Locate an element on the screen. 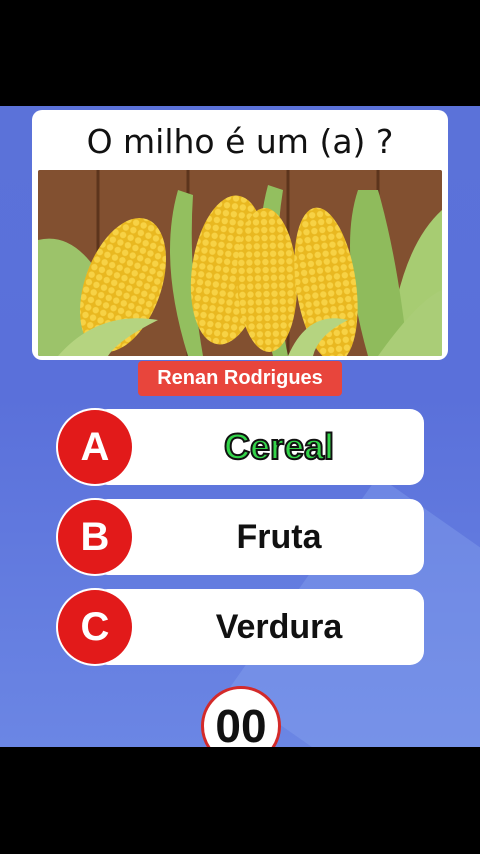 The width and height of the screenshot is (480, 854). option-text: Verdura is located at coordinates (279, 627).